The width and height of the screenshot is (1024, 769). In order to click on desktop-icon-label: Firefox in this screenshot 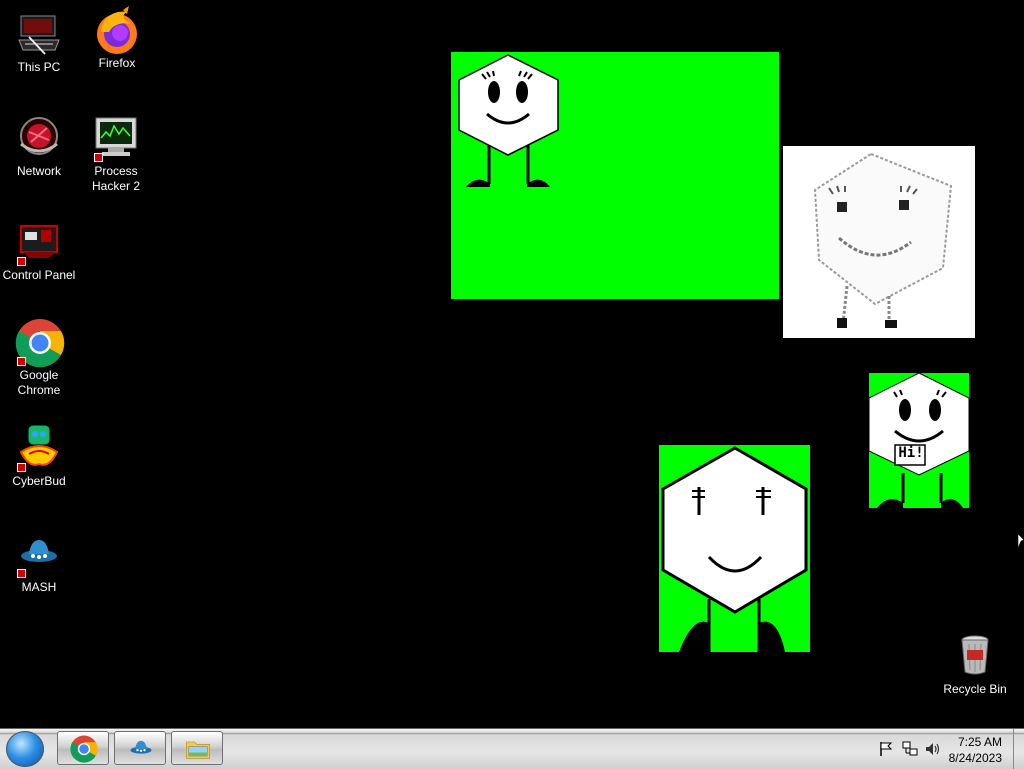, I will do `click(117, 63)`.